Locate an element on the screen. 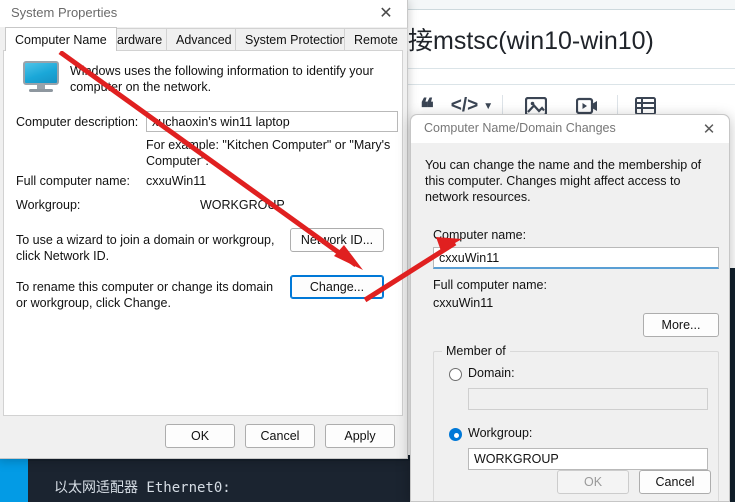 The height and width of the screenshot is (502, 735). apply-button: Apply is located at coordinates (360, 436).